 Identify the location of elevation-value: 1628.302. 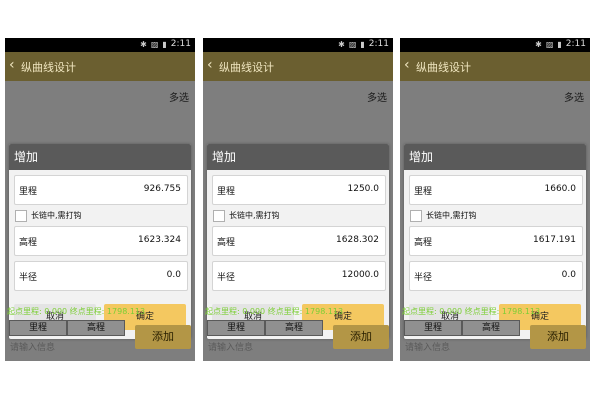
(357, 240).